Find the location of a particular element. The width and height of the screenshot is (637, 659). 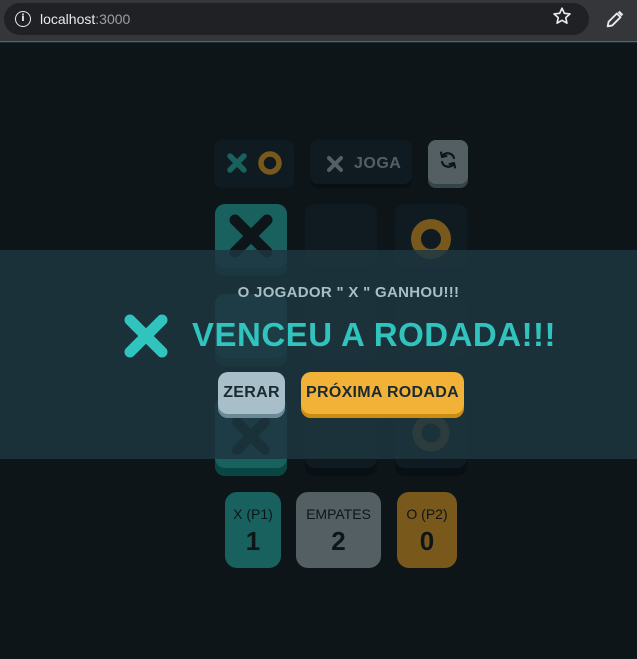

quit-button: ZERAR is located at coordinates (251, 395).